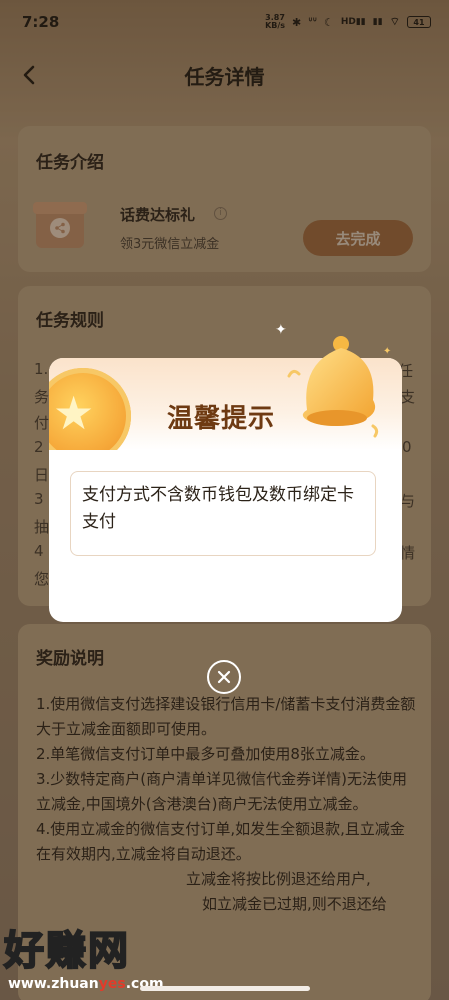  What do you see at coordinates (66, 951) in the screenshot?
I see `watermark-logo-text: 好赚网` at bounding box center [66, 951].